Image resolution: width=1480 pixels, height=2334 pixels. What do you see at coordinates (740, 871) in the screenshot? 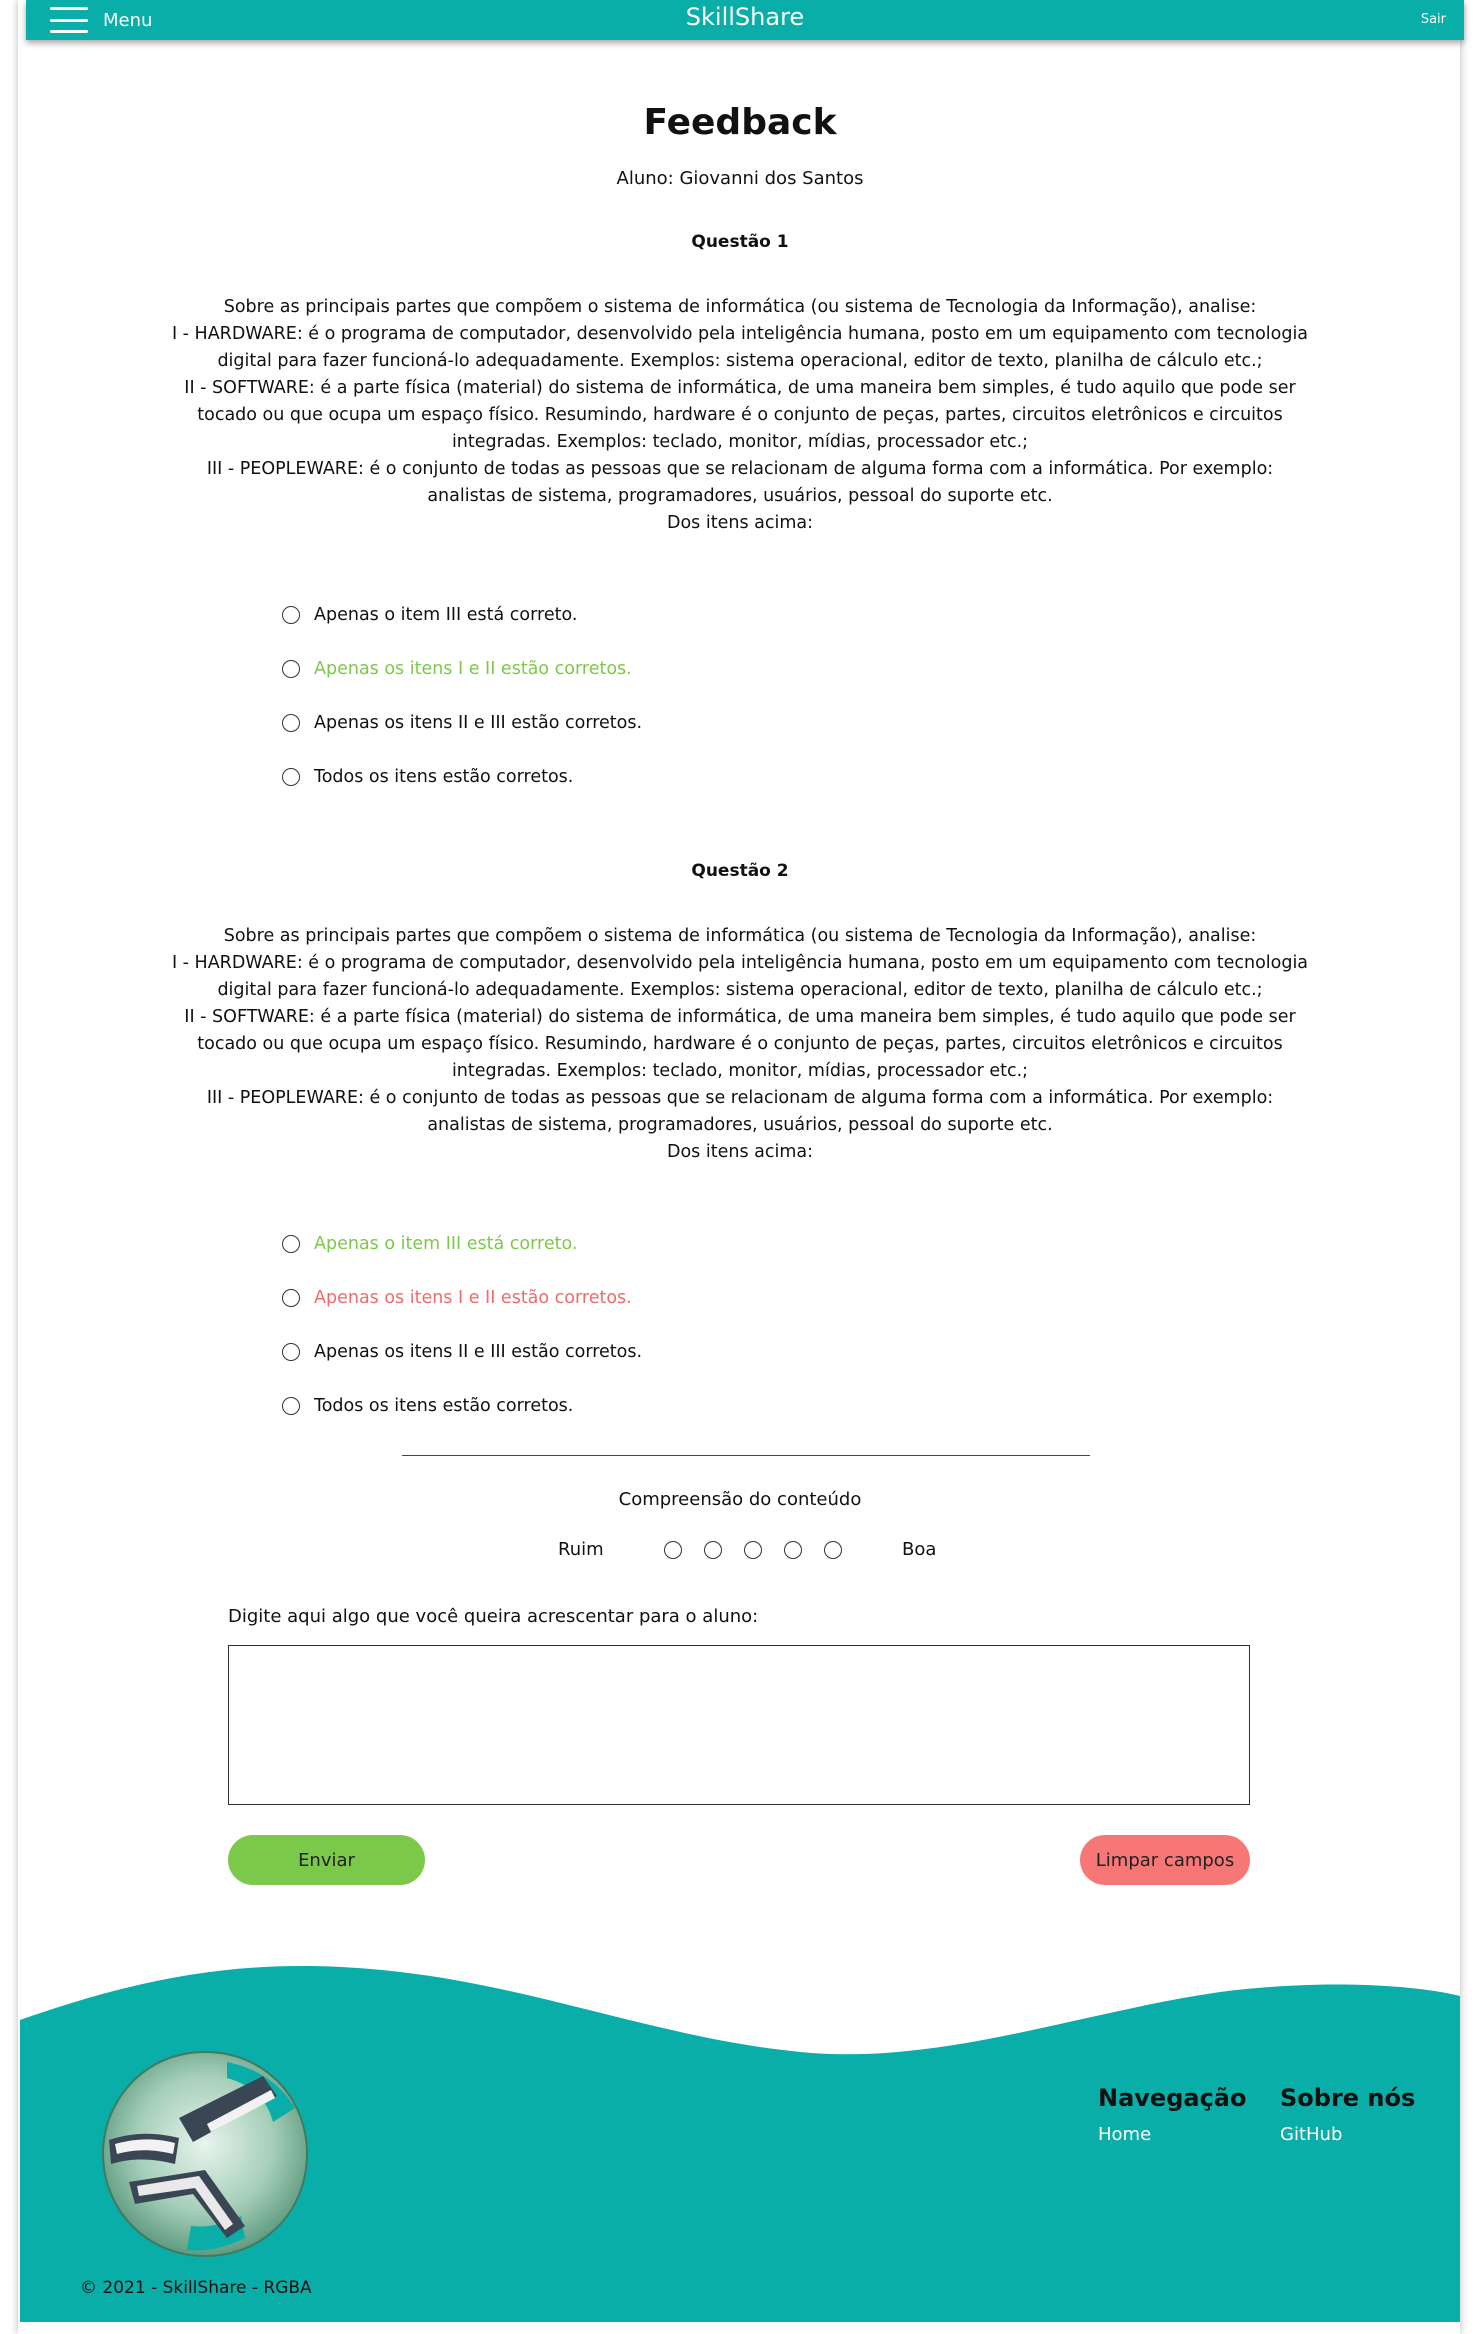
I see `question-2-title: Questão 2` at bounding box center [740, 871].